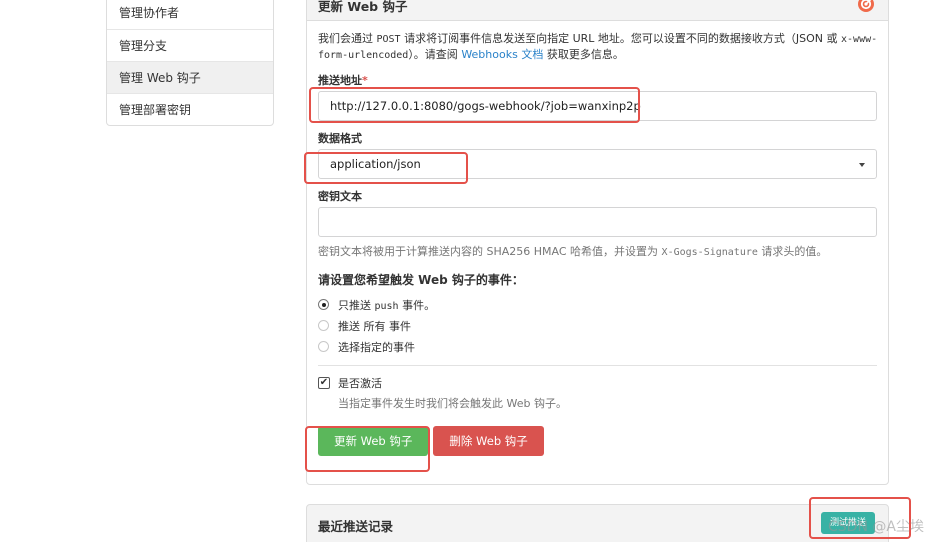  I want to click on recent-deliveries-card: 最近推送记录 测试推送, so click(597, 523).